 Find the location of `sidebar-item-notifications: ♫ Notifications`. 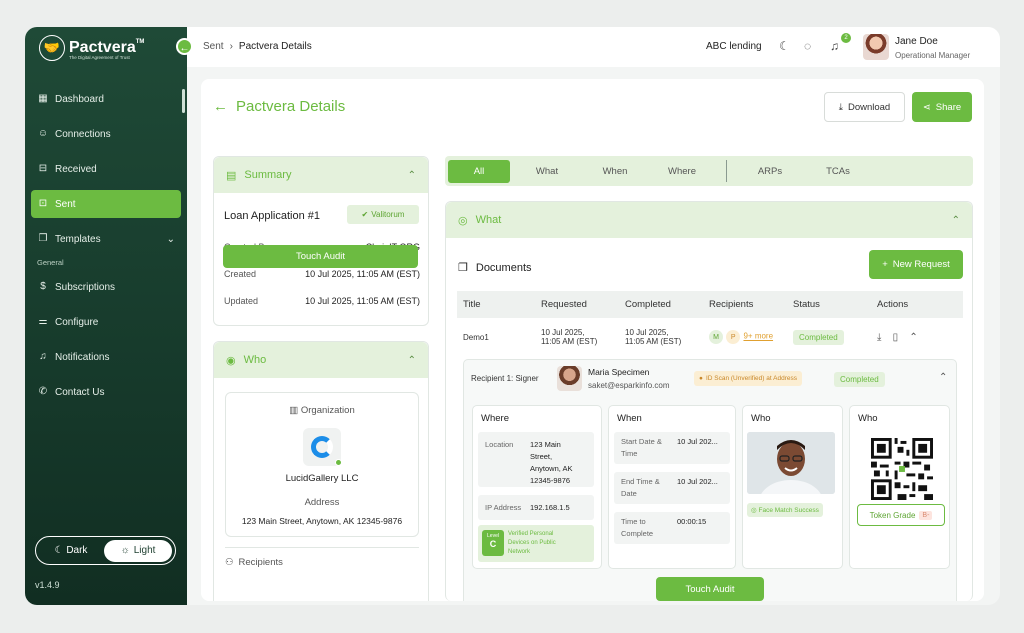

sidebar-item-notifications: ♫ Notifications is located at coordinates (106, 357).